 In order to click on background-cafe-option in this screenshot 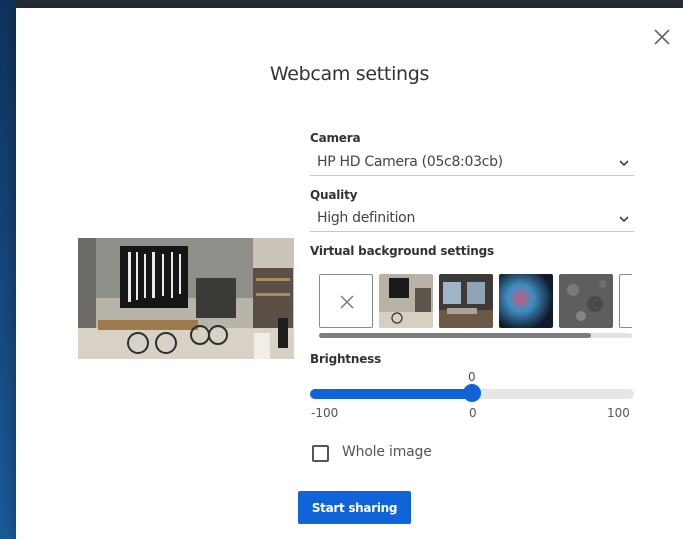, I will do `click(406, 301)`.